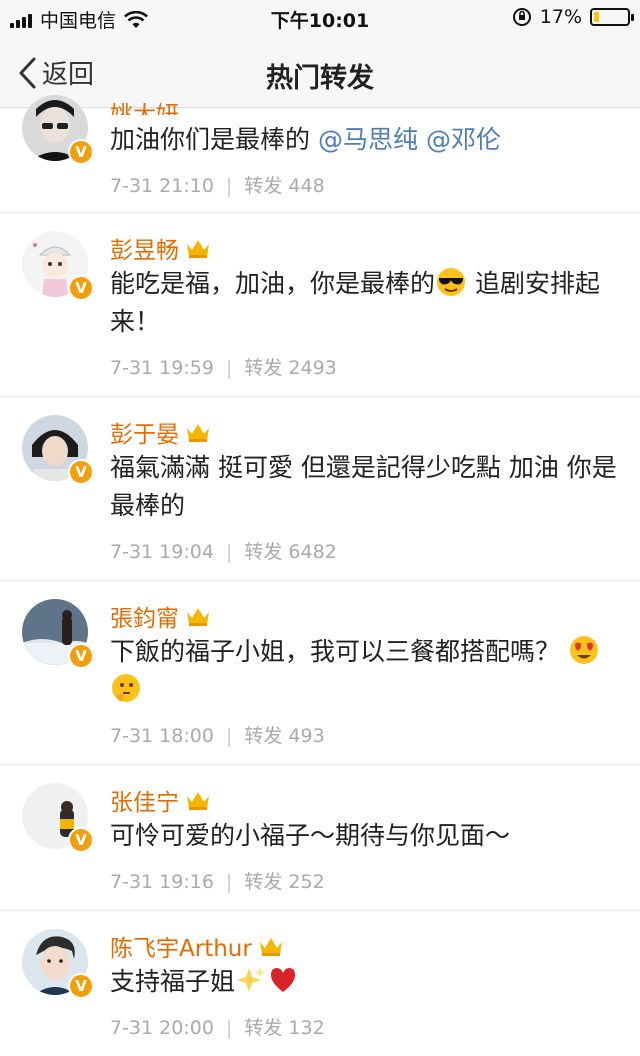 The image size is (640, 1056). I want to click on repost-date: 7-31 18:00, so click(162, 736).